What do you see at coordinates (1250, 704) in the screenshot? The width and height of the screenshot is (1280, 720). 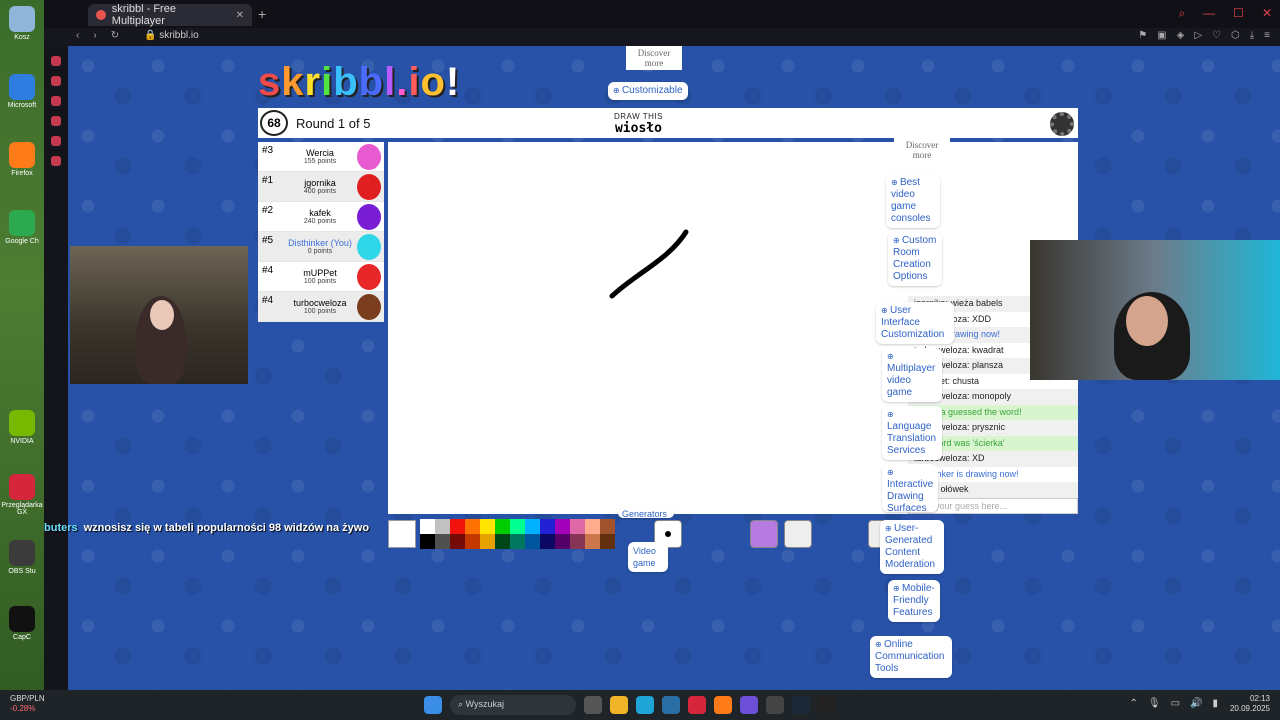 I see `clock: 02:13 20.09.2025` at bounding box center [1250, 704].